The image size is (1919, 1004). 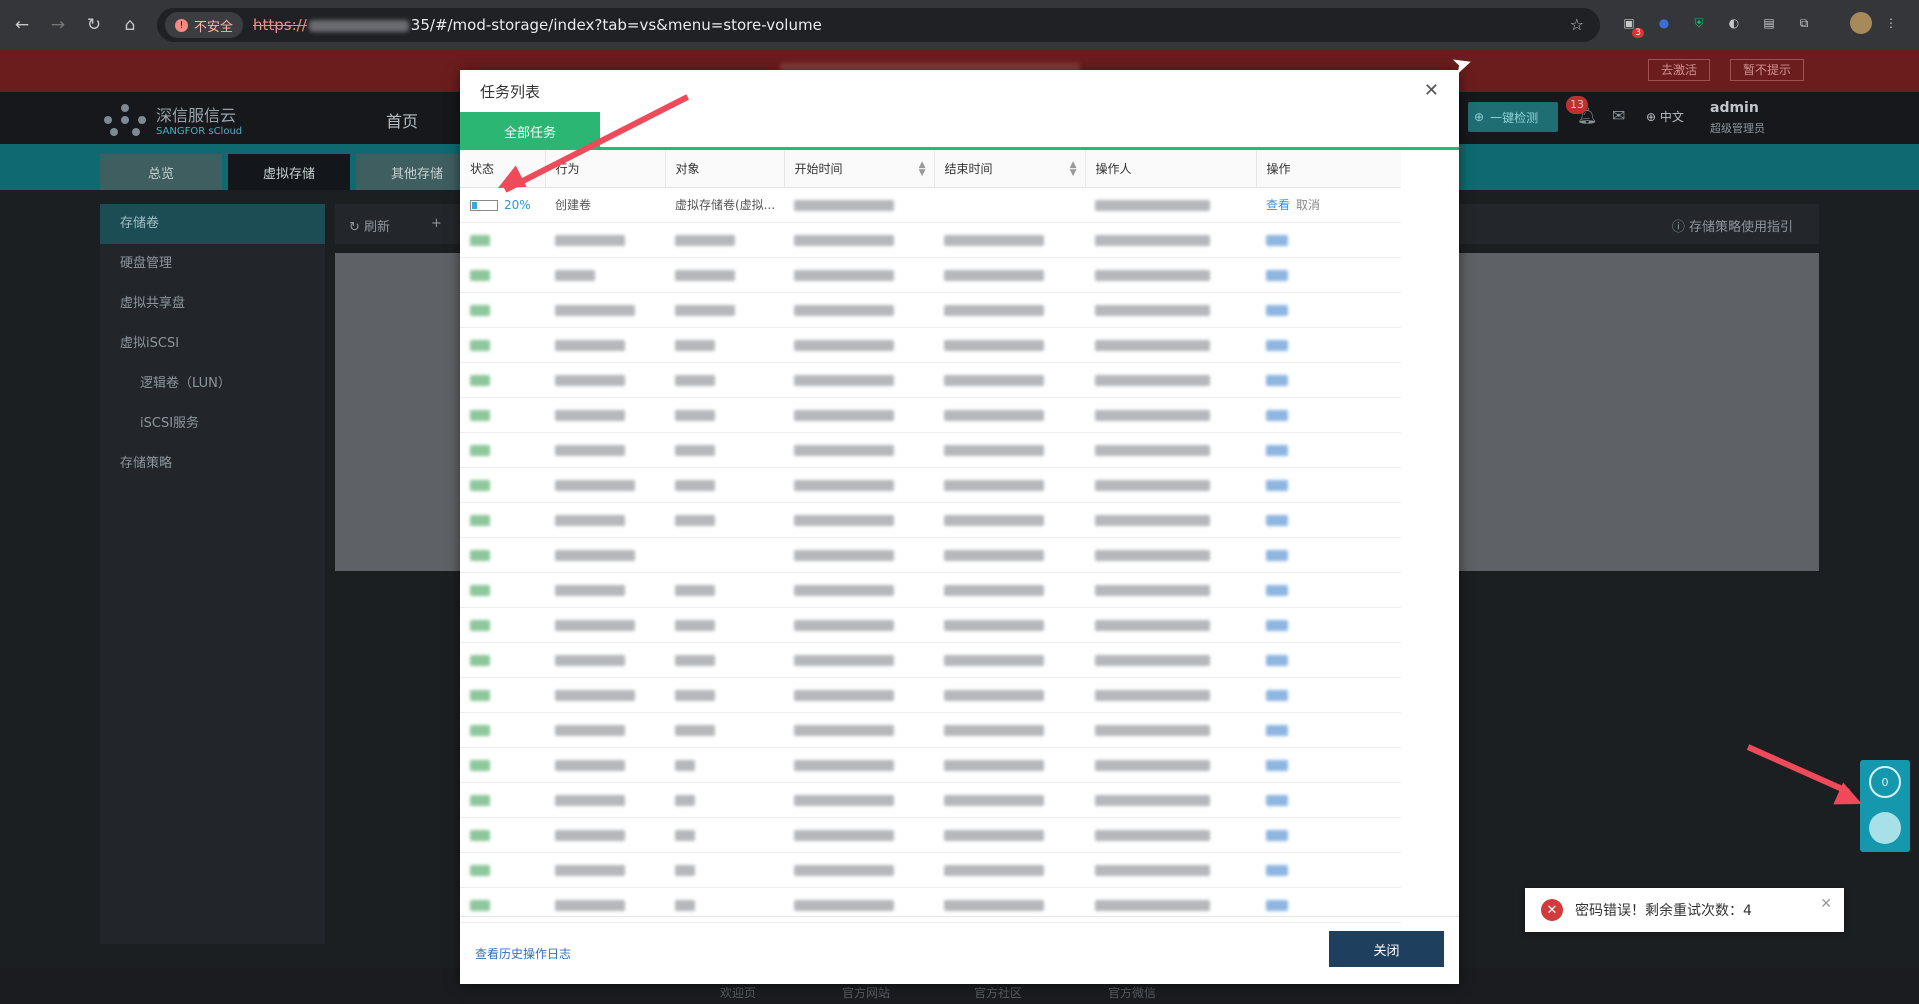 I want to click on extension-icon: ▣ 3, so click(x=1631, y=25).